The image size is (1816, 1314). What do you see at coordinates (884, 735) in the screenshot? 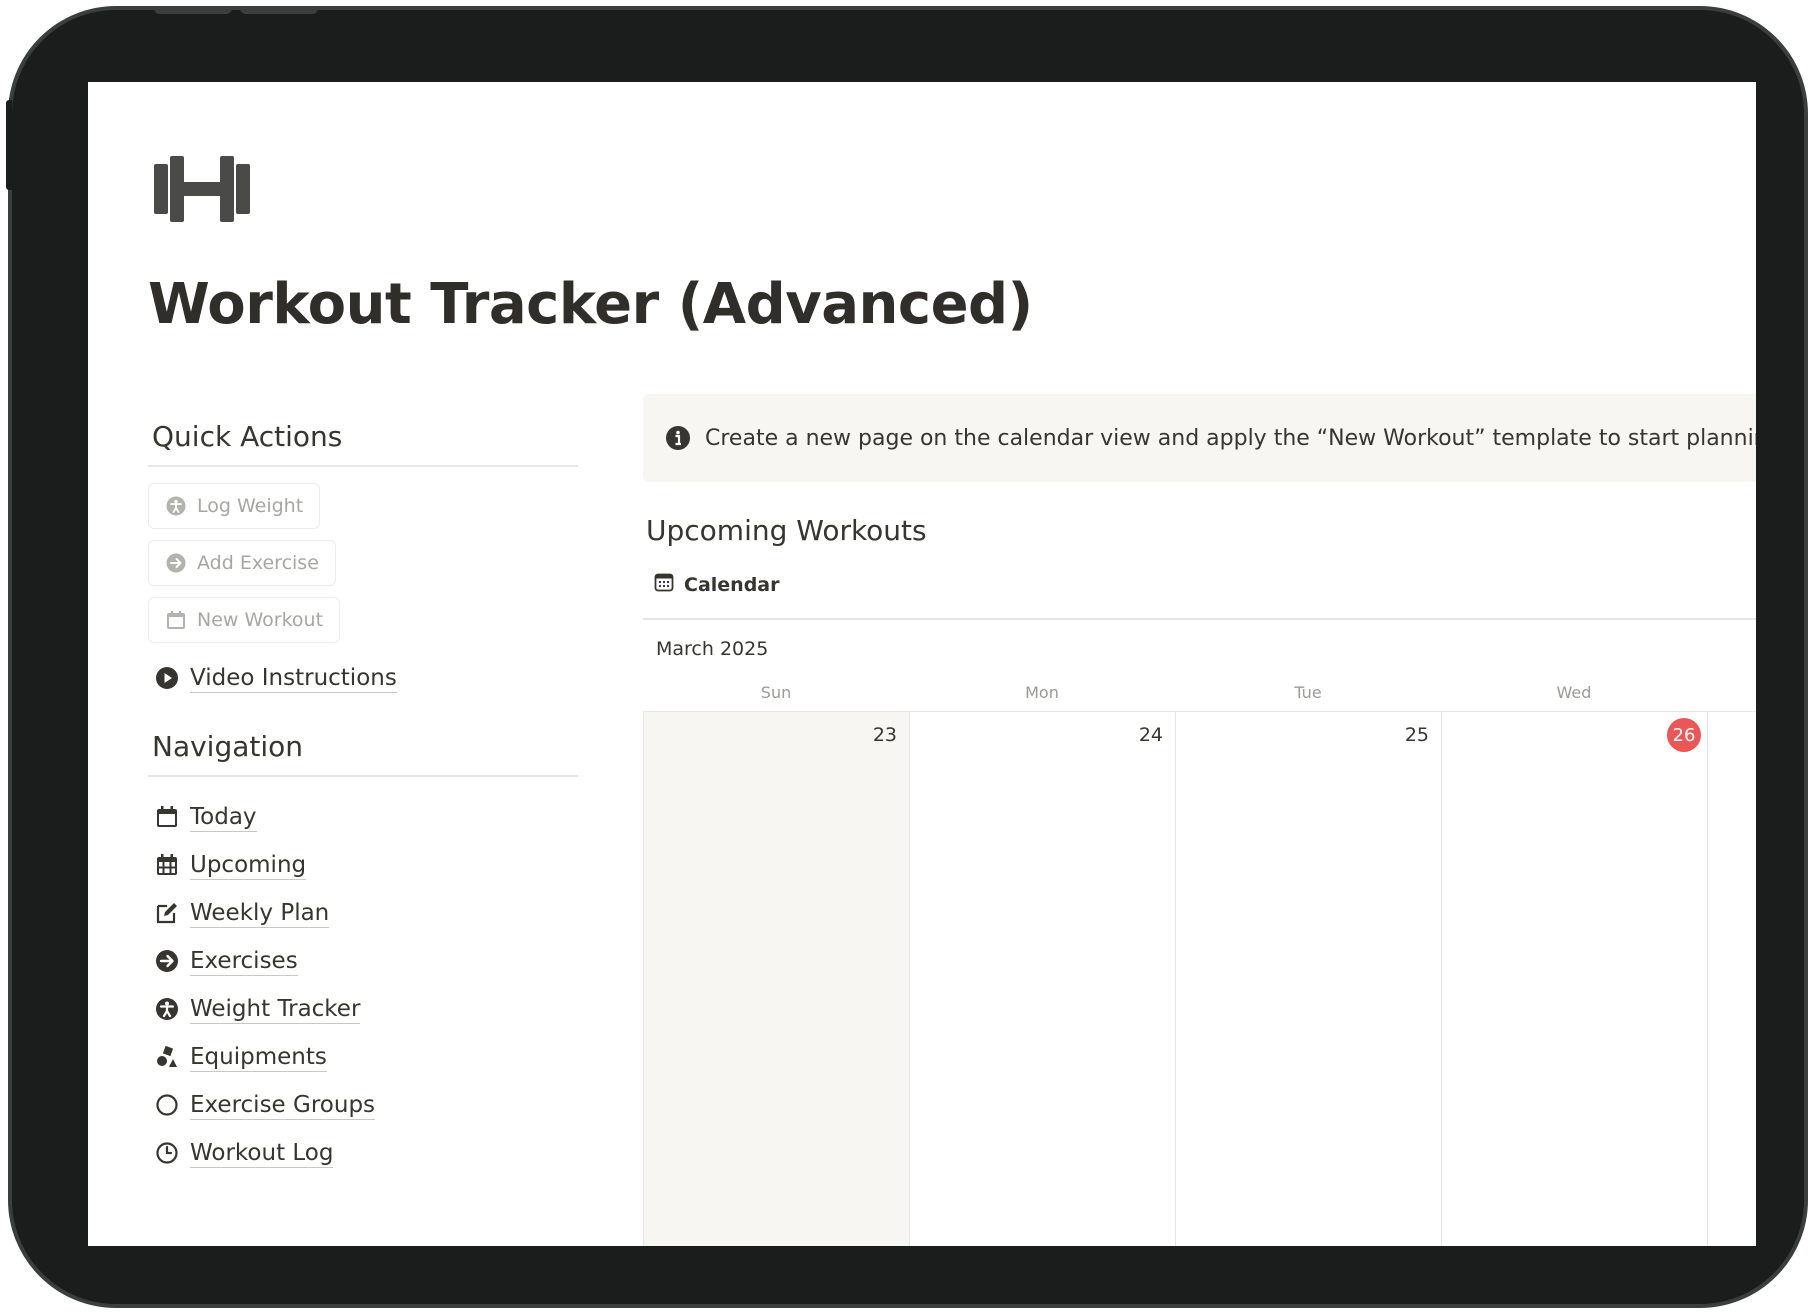
I see `day-number: 23` at bounding box center [884, 735].